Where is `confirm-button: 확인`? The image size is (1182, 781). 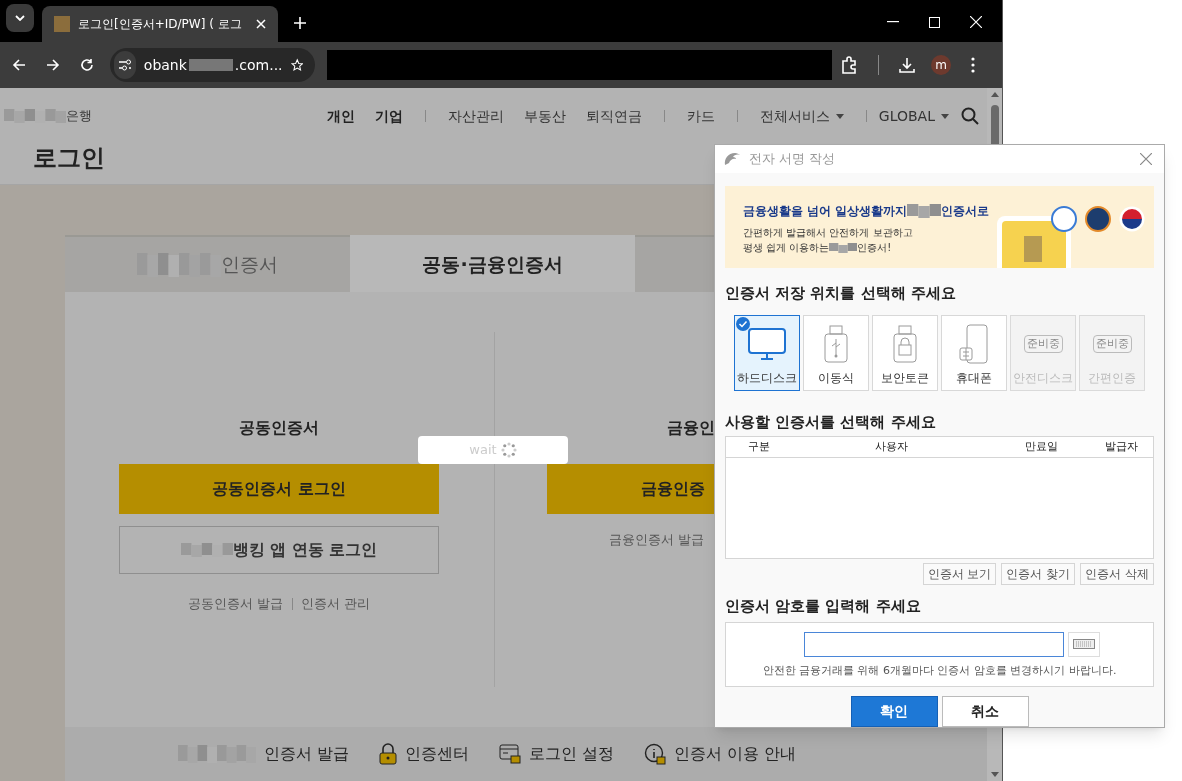 confirm-button: 확인 is located at coordinates (894, 711).